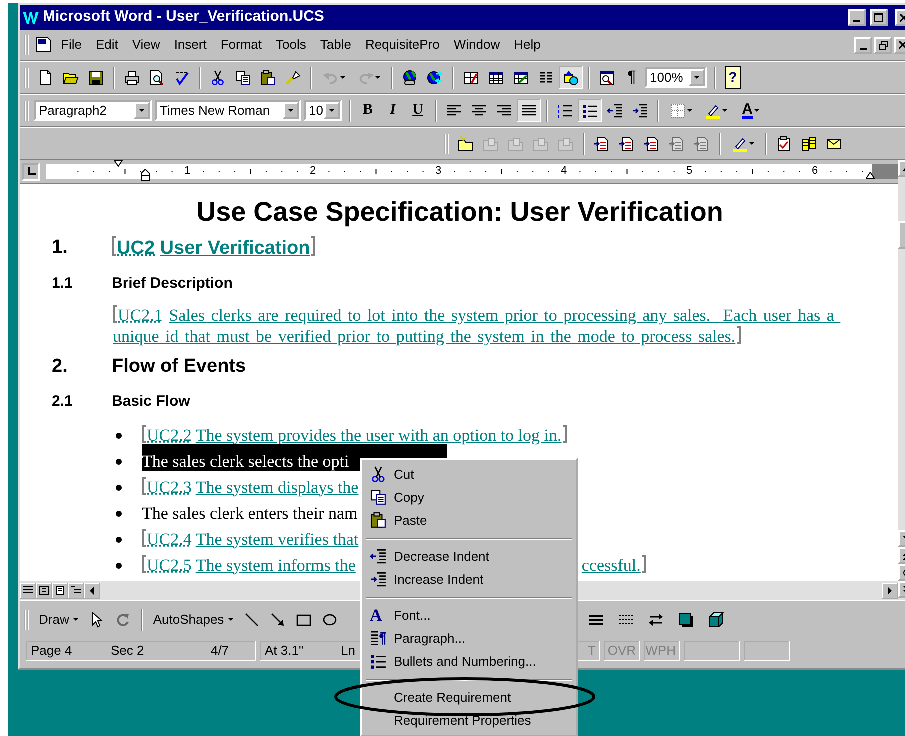 This screenshot has width=905, height=736. What do you see at coordinates (71, 45) in the screenshot?
I see `menu-item: File` at bounding box center [71, 45].